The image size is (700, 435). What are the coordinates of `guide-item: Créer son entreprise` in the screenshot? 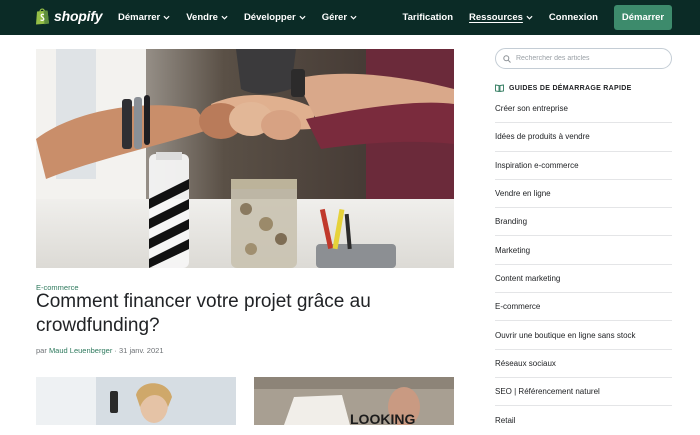 It's located at (583, 109).